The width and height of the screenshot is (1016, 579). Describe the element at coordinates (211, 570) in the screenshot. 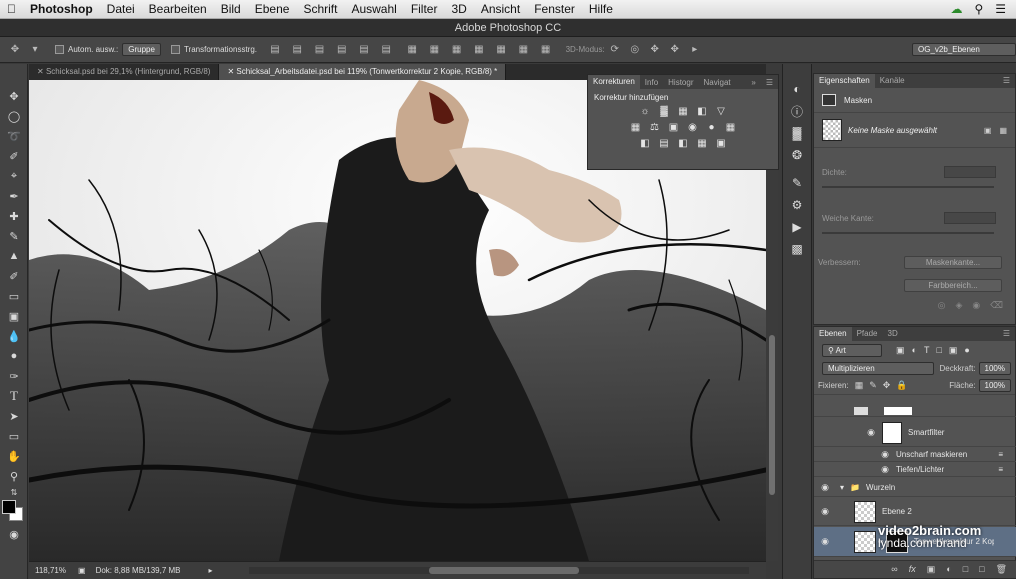

I see `status-menu-arrow-icon: ▸` at that location.